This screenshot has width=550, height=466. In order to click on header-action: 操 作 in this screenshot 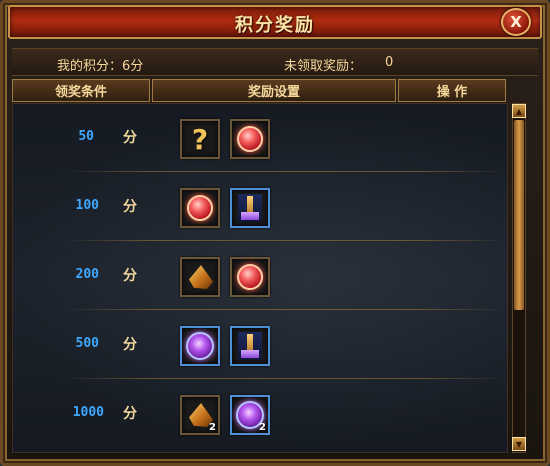, I will do `click(452, 90)`.